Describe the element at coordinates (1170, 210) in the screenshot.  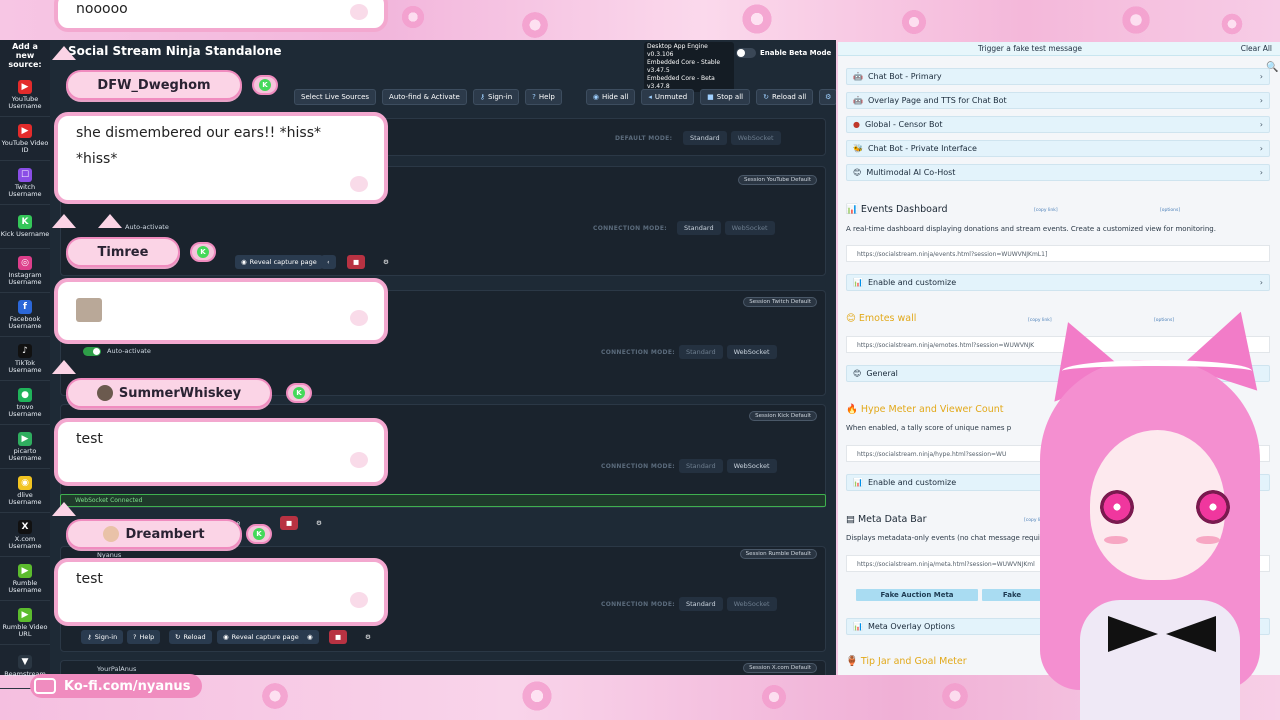
I see `options-link: [options]` at that location.